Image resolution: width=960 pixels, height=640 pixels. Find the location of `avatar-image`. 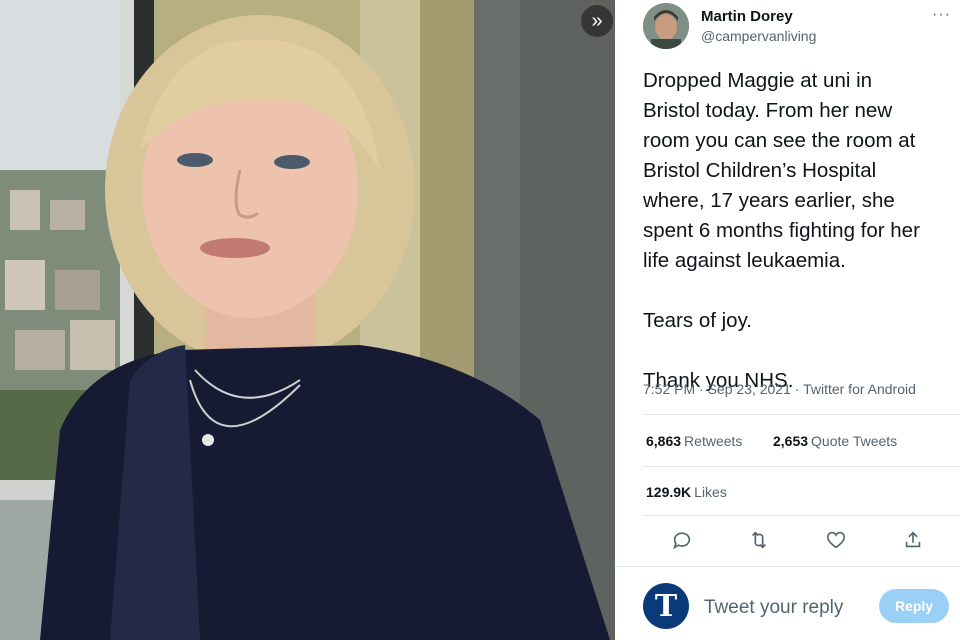

avatar-image is located at coordinates (666, 26).